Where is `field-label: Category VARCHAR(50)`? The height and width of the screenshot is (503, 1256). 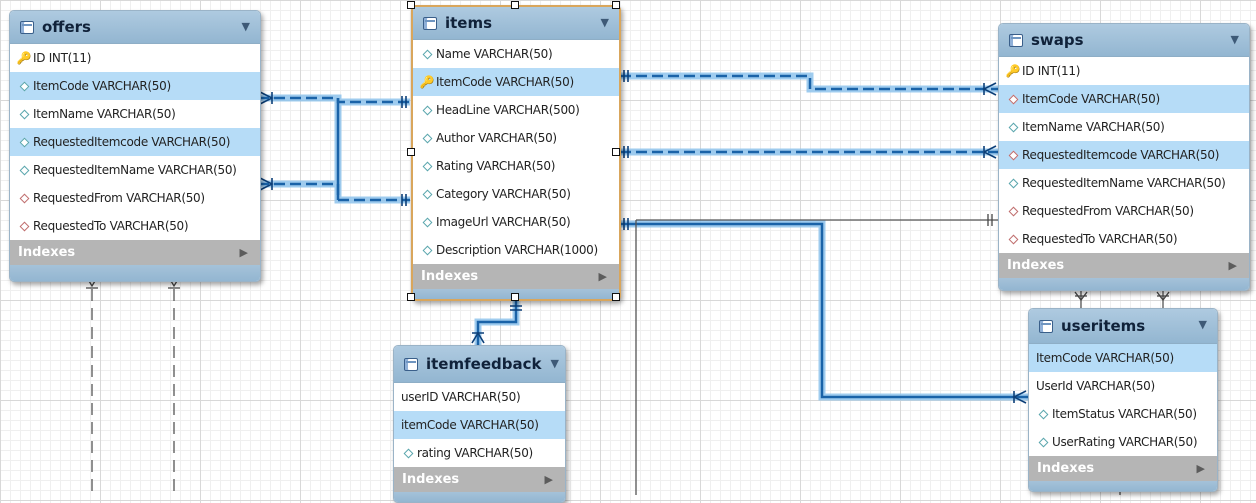
field-label: Category VARCHAR(50) is located at coordinates (503, 194).